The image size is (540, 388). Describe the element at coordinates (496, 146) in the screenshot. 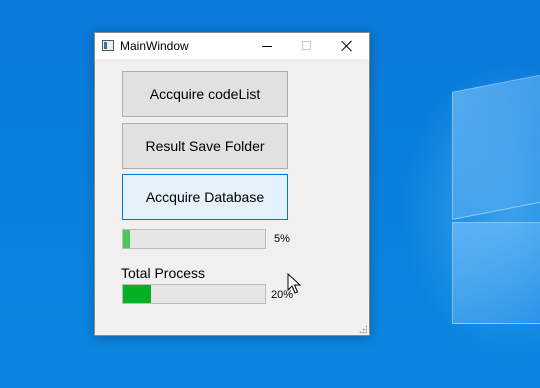

I see `desktop-logo-pane-top` at that location.